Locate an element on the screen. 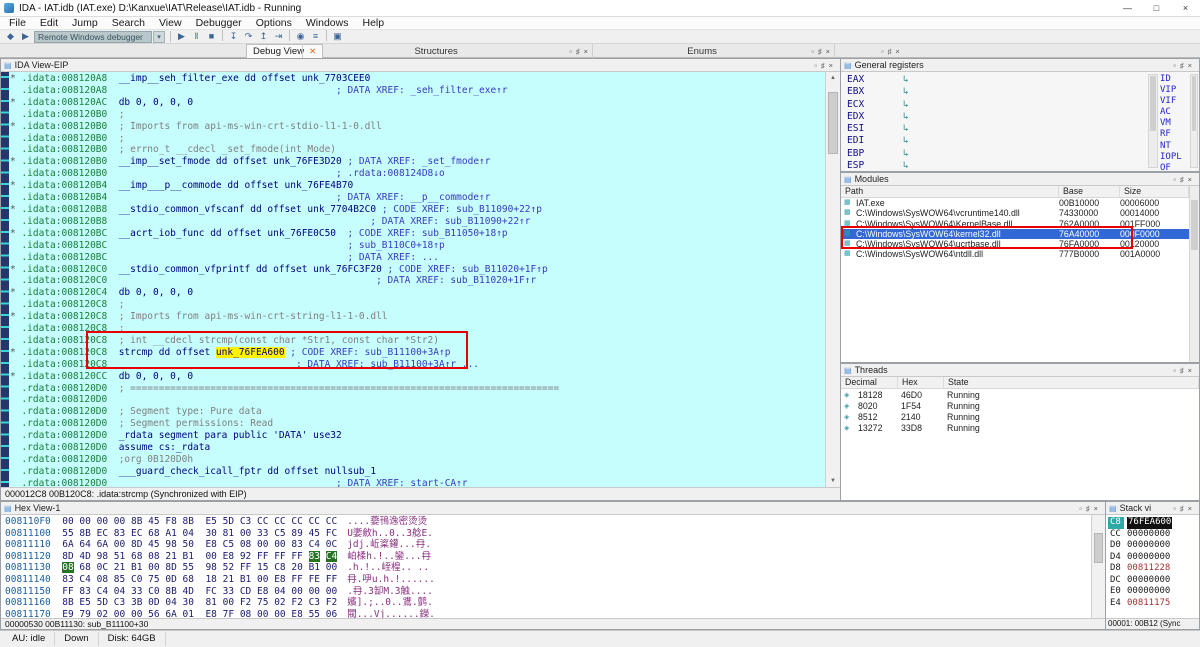 The image size is (1200, 647). registers-scrollbar is located at coordinates (1153, 121).